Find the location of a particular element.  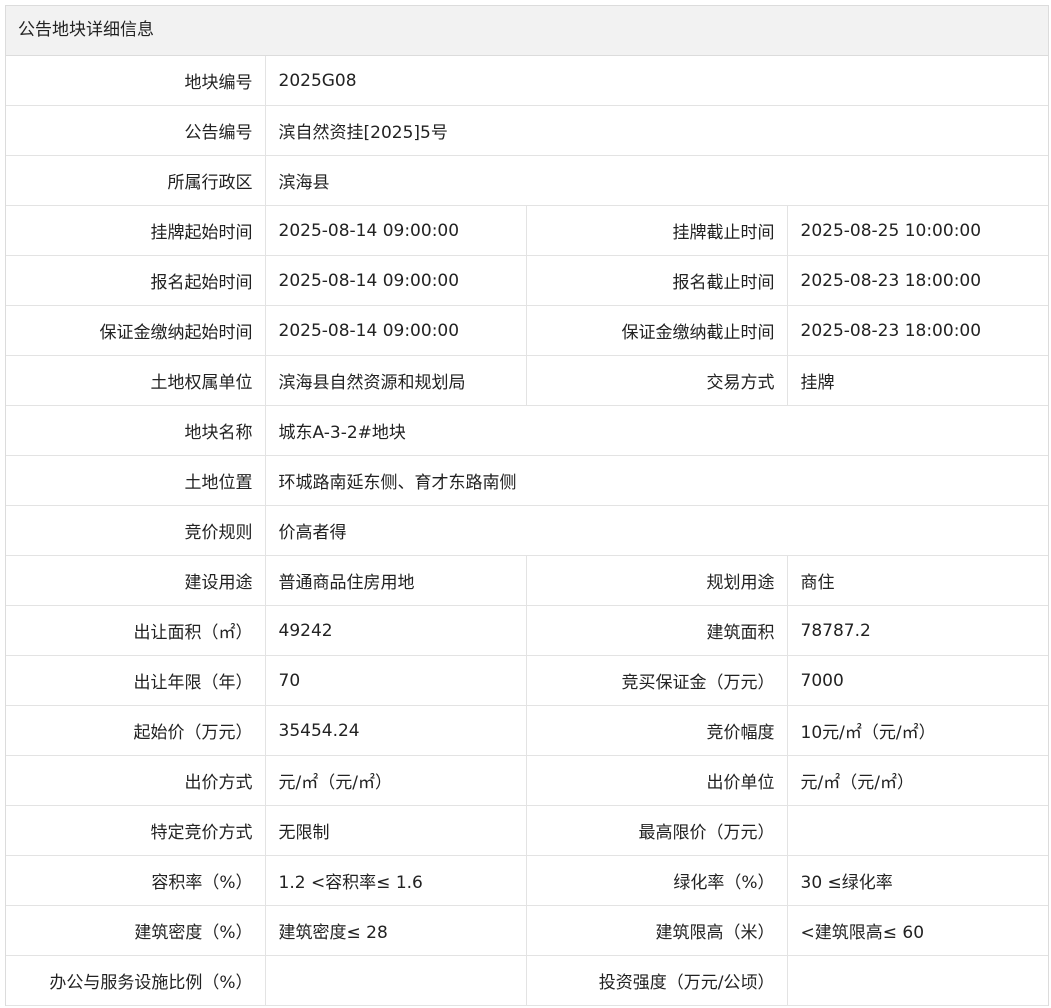

field-value: 2025G08 is located at coordinates (657, 81).